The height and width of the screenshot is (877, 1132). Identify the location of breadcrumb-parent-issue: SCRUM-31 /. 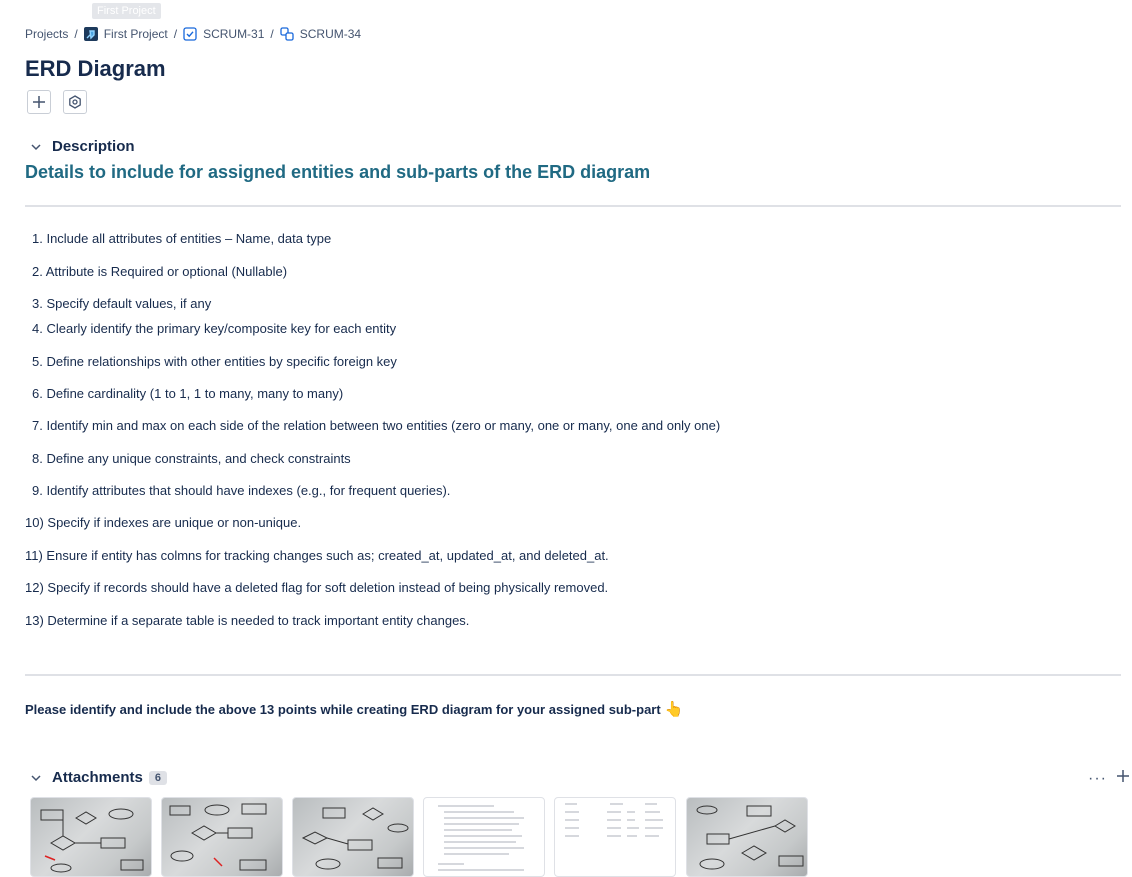
(231, 34).